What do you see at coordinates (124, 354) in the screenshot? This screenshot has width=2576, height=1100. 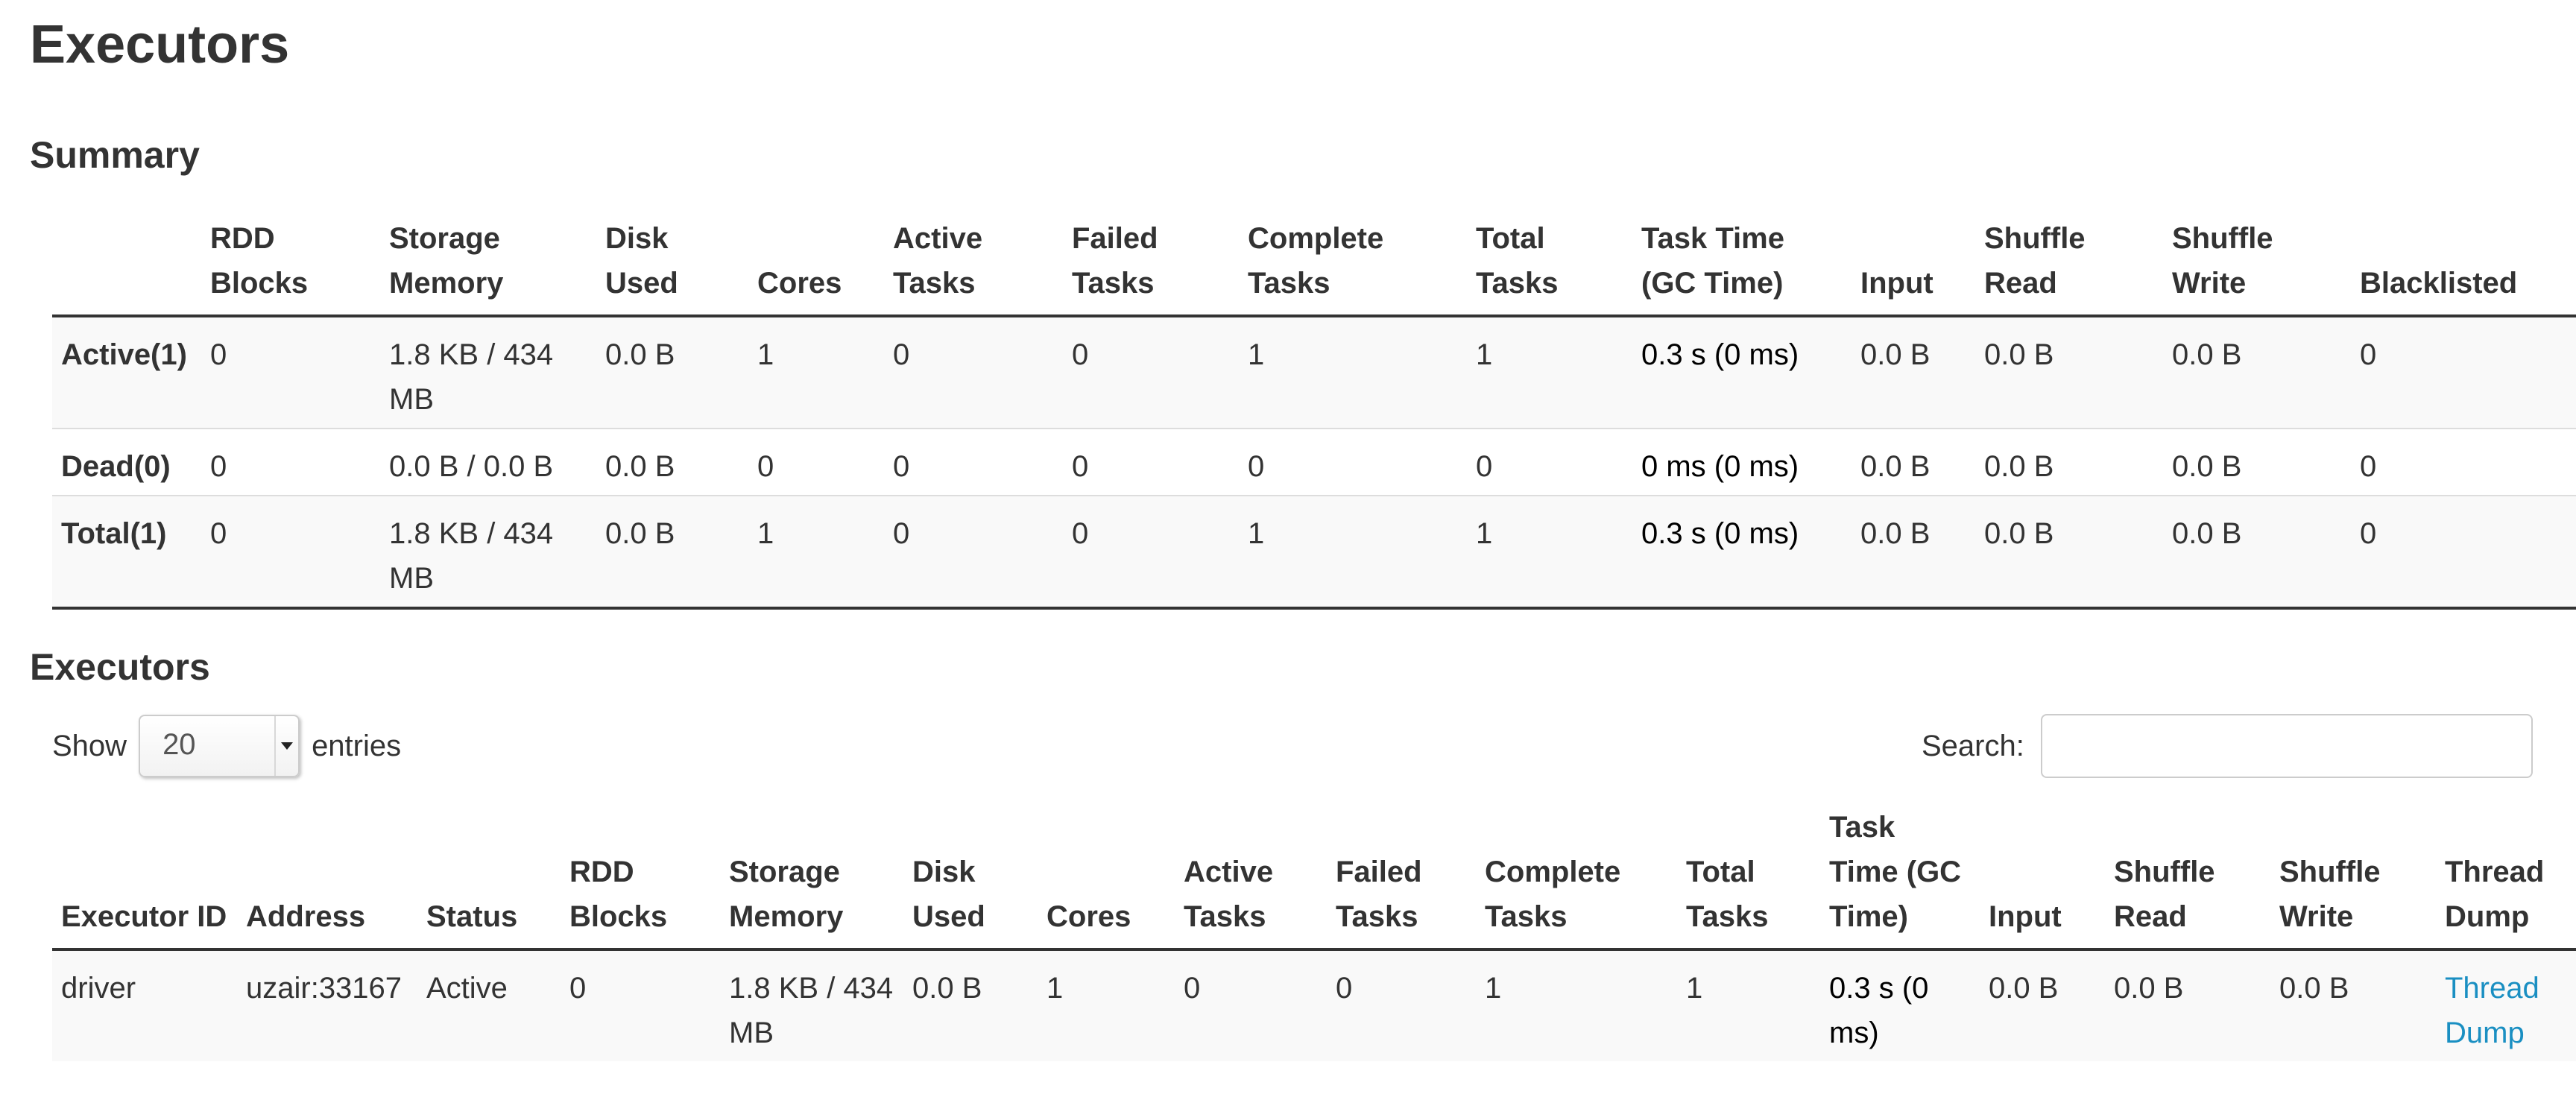 I see `summary-row-label: Active(1)` at bounding box center [124, 354].